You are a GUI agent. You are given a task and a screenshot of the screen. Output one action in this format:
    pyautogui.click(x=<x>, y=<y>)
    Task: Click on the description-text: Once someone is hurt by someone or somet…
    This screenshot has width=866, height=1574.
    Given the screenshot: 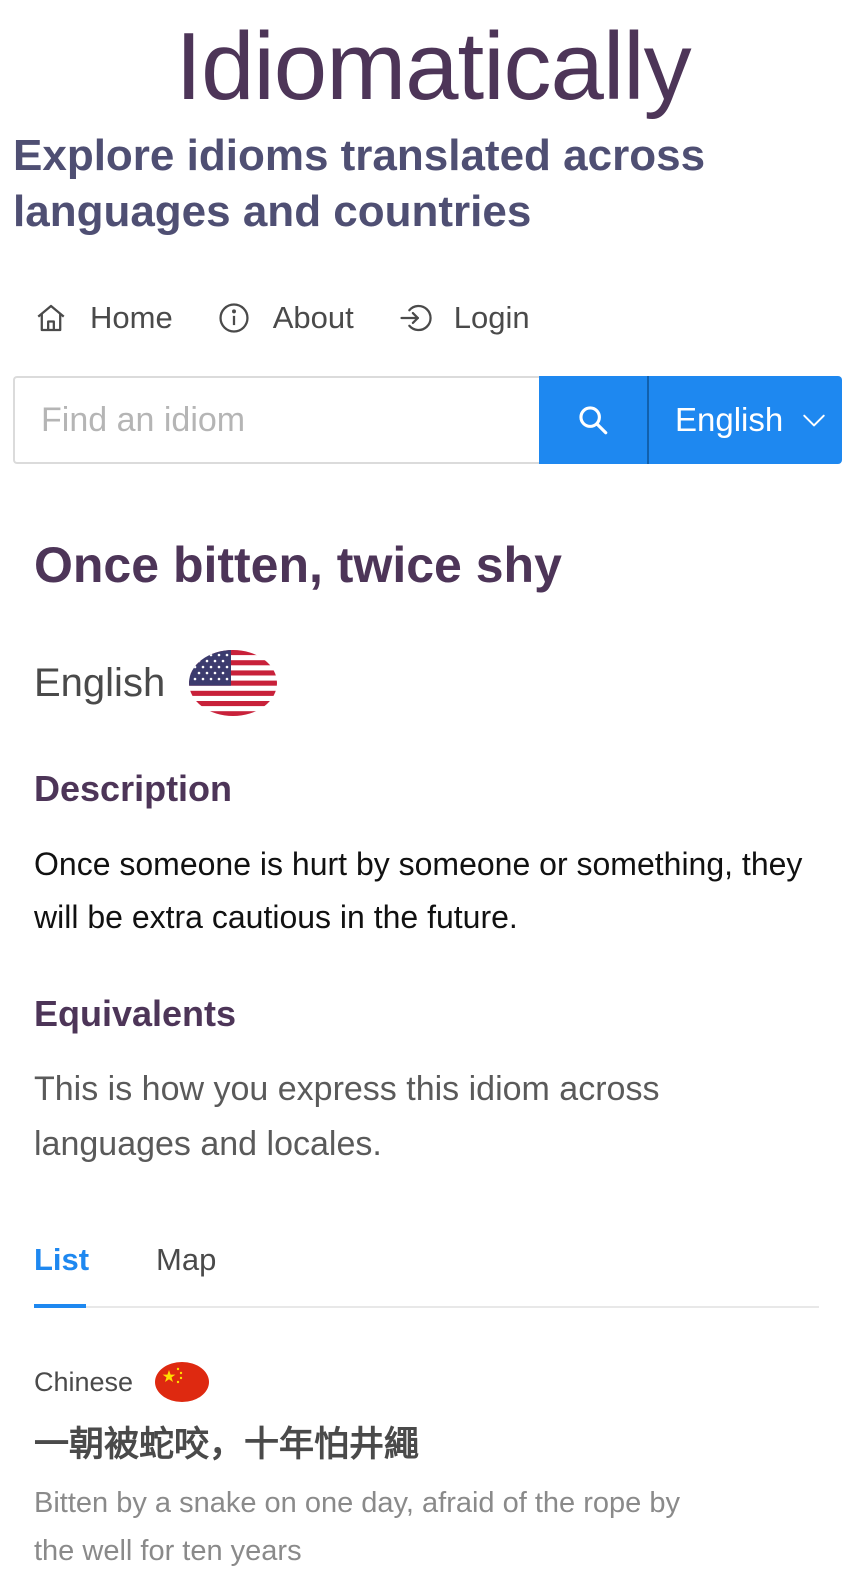 What is the action you would take?
    pyautogui.click(x=418, y=890)
    